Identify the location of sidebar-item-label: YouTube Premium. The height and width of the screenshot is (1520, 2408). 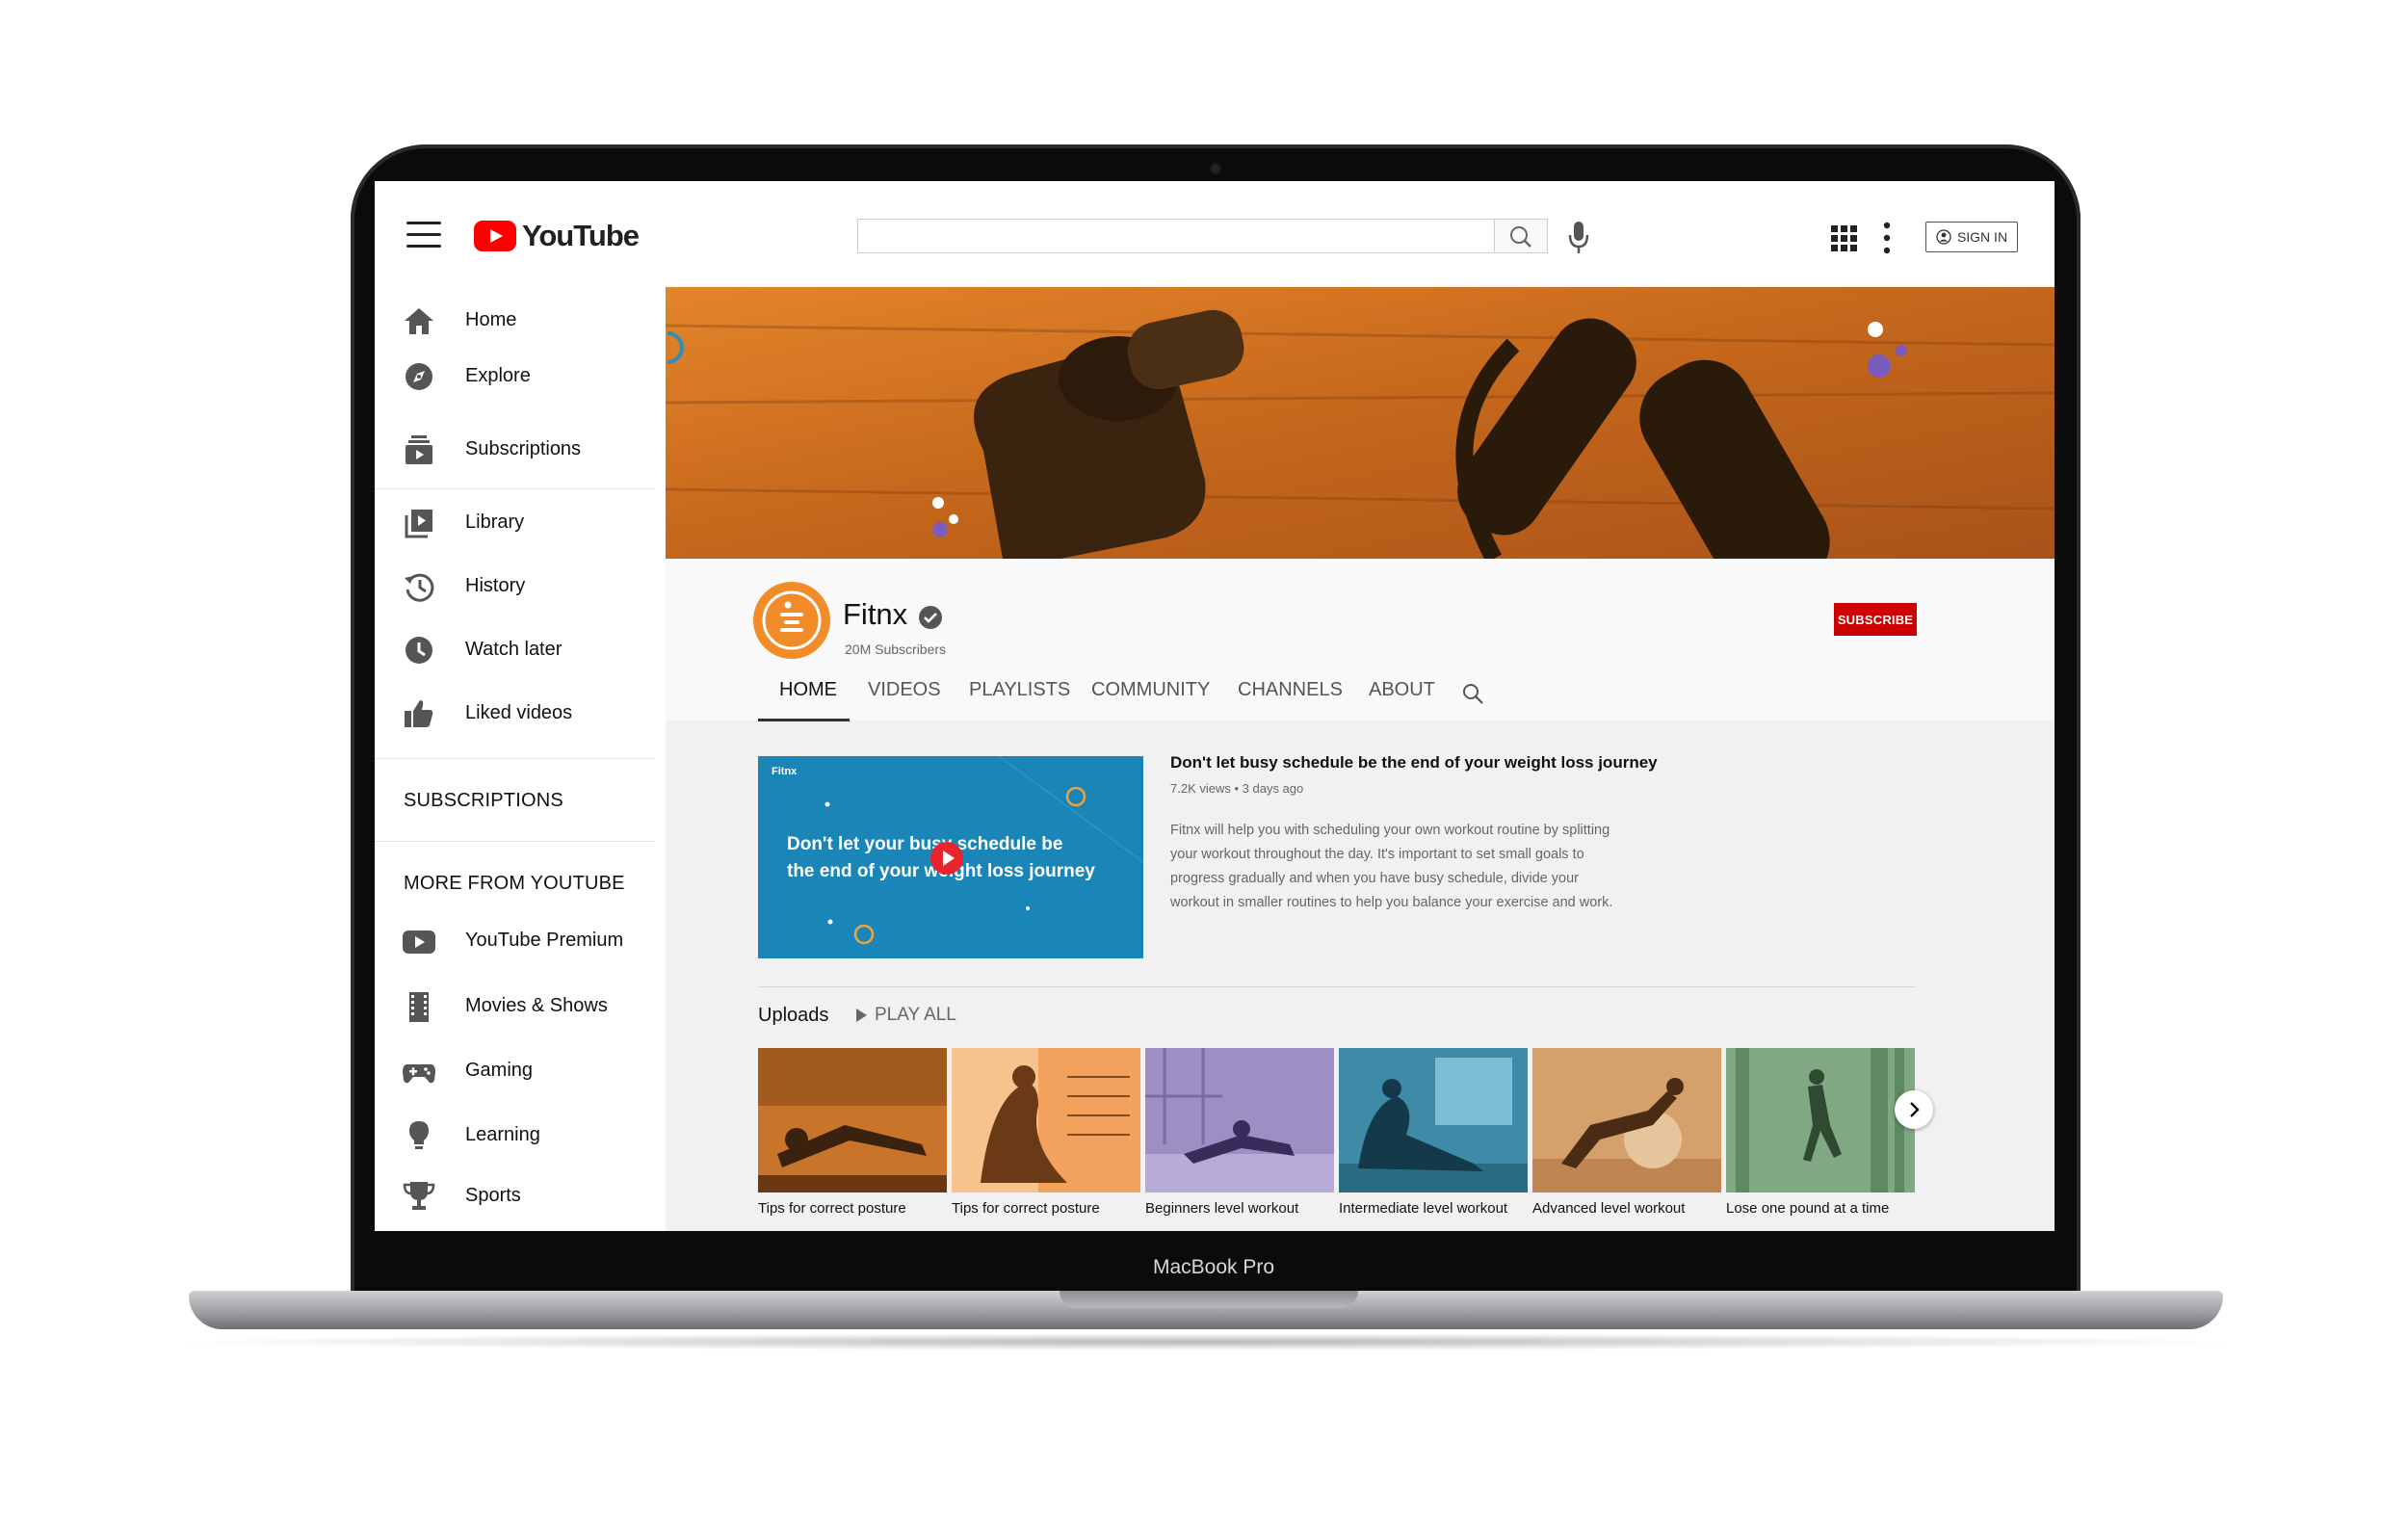
(544, 940).